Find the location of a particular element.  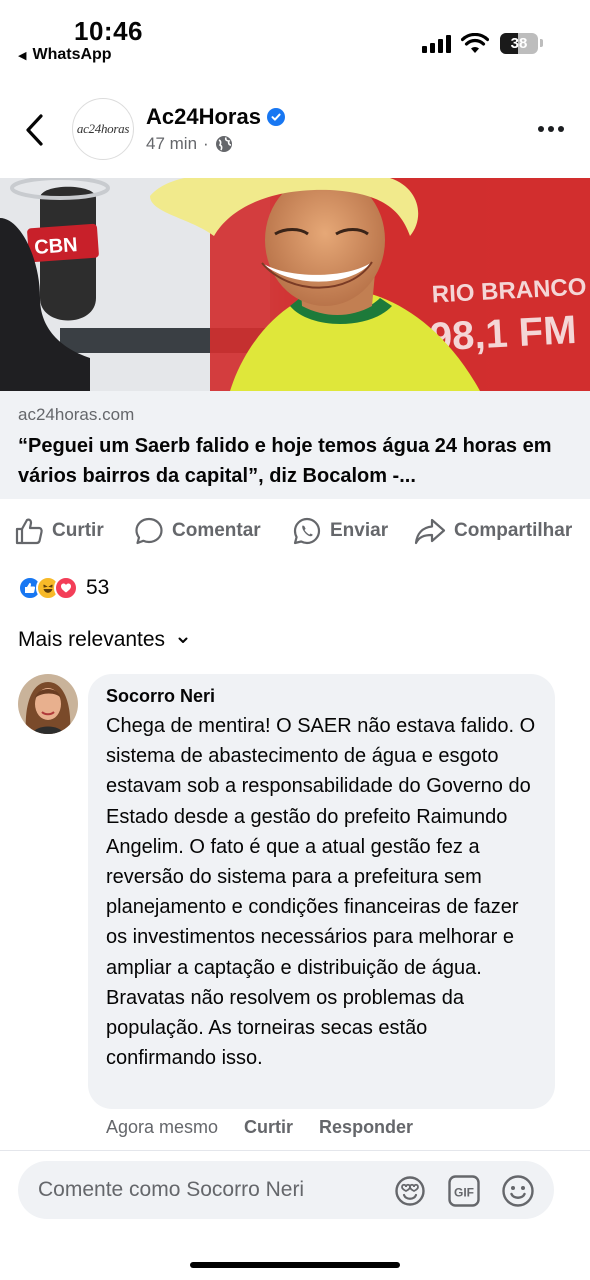

send-label: Enviar is located at coordinates (359, 530).